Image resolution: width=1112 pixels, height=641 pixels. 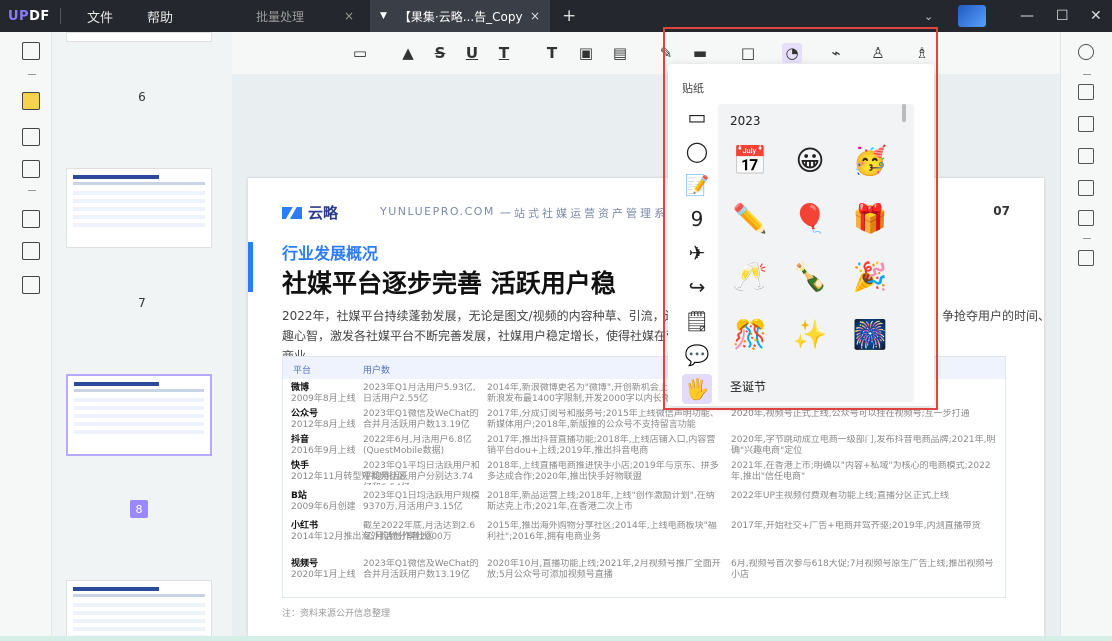 I want to click on underline-icon: U, so click(x=472, y=53).